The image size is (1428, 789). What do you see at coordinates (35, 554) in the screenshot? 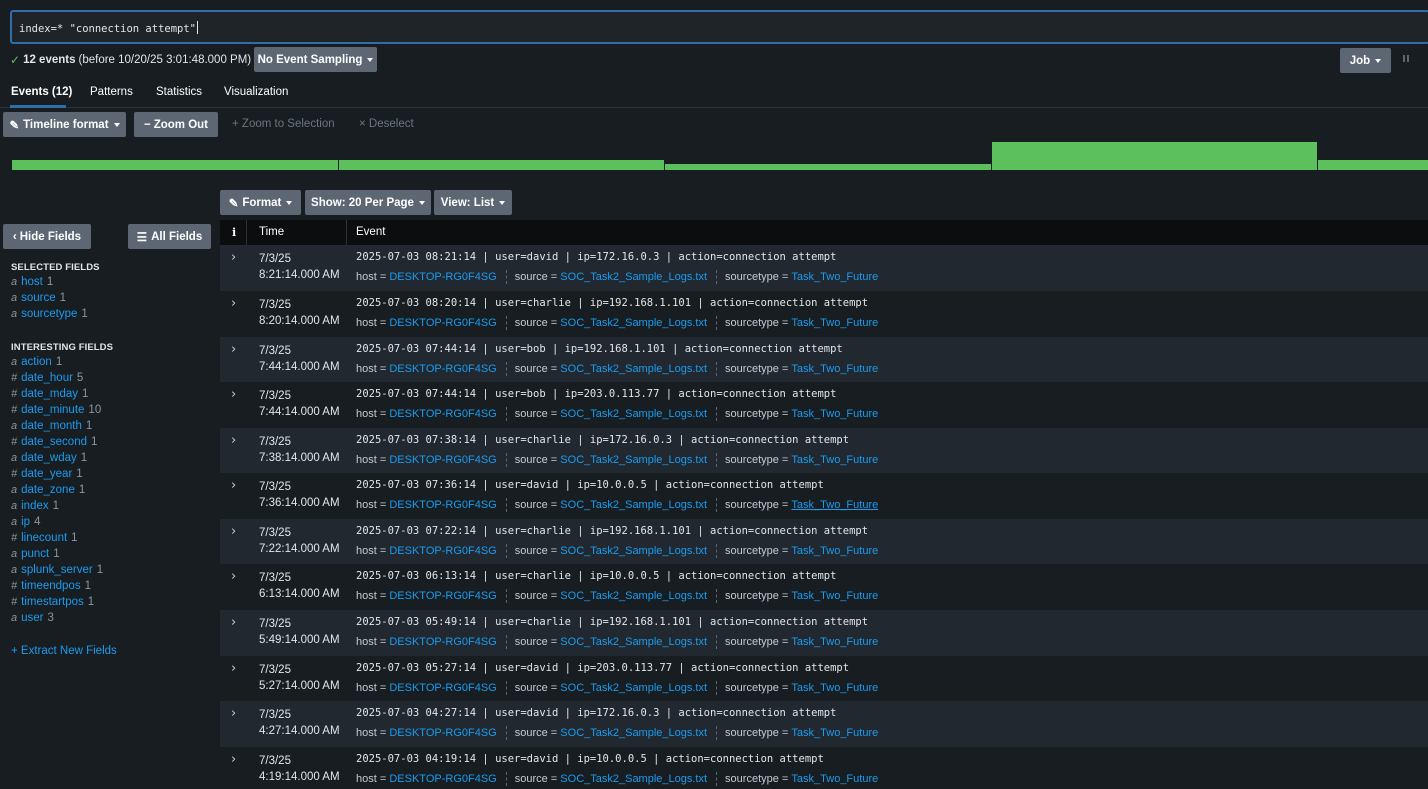
I see `field-item-punct: a punct 1` at bounding box center [35, 554].